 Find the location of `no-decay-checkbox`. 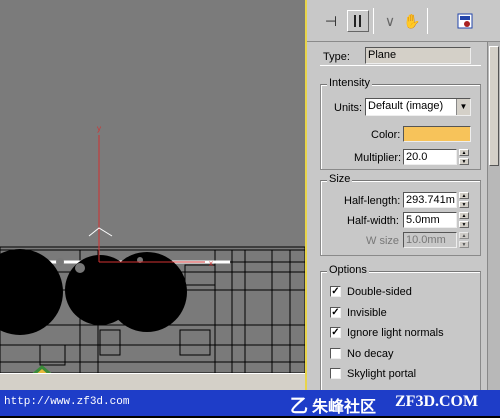

no-decay-checkbox is located at coordinates (335, 353).